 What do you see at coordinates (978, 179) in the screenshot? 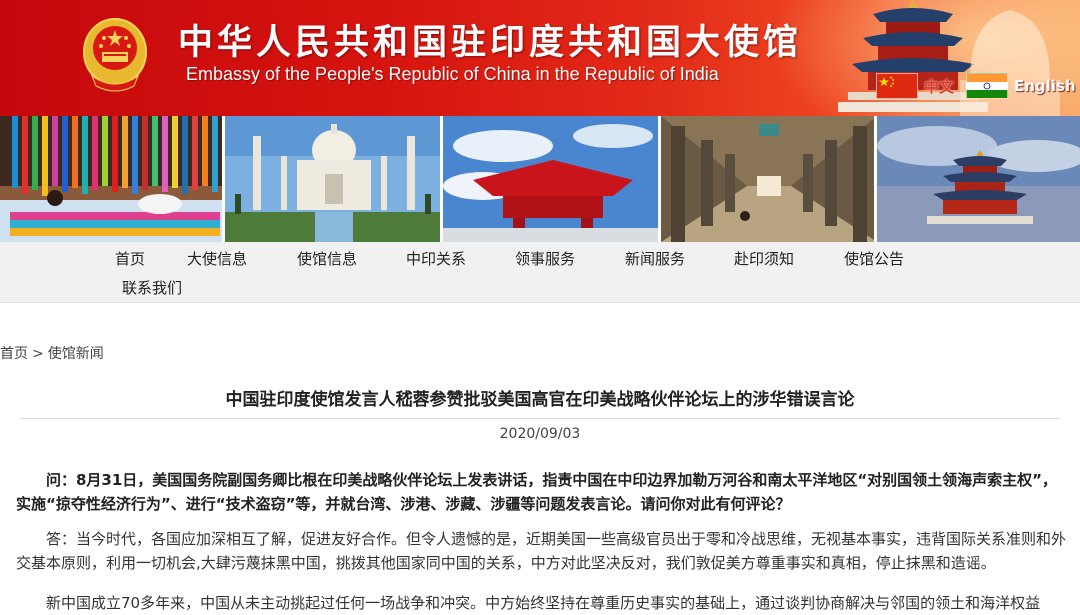
I see `banner-photo-temple-of-heaven` at bounding box center [978, 179].